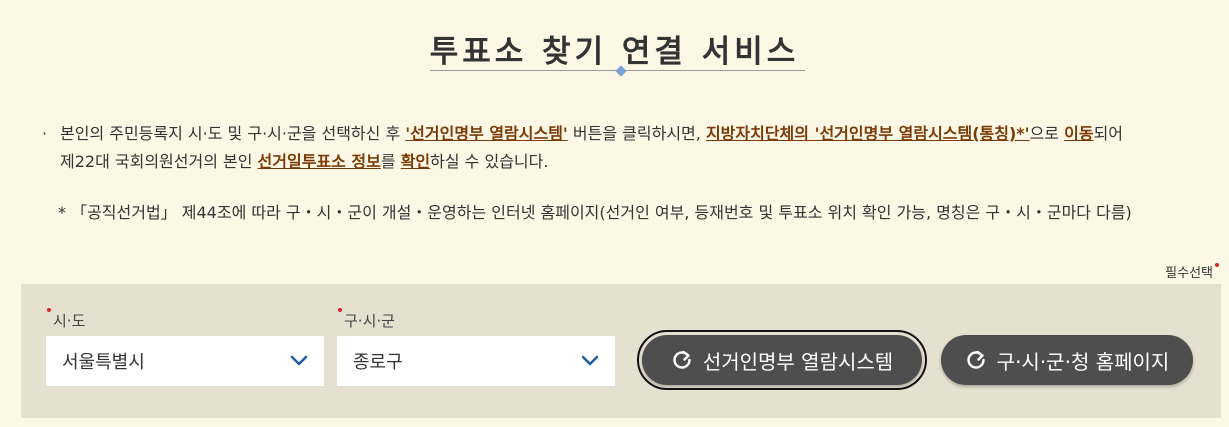  Describe the element at coordinates (614, 52) in the screenshot. I see `page-title: 투표소 찾기 연결 서비스` at that location.